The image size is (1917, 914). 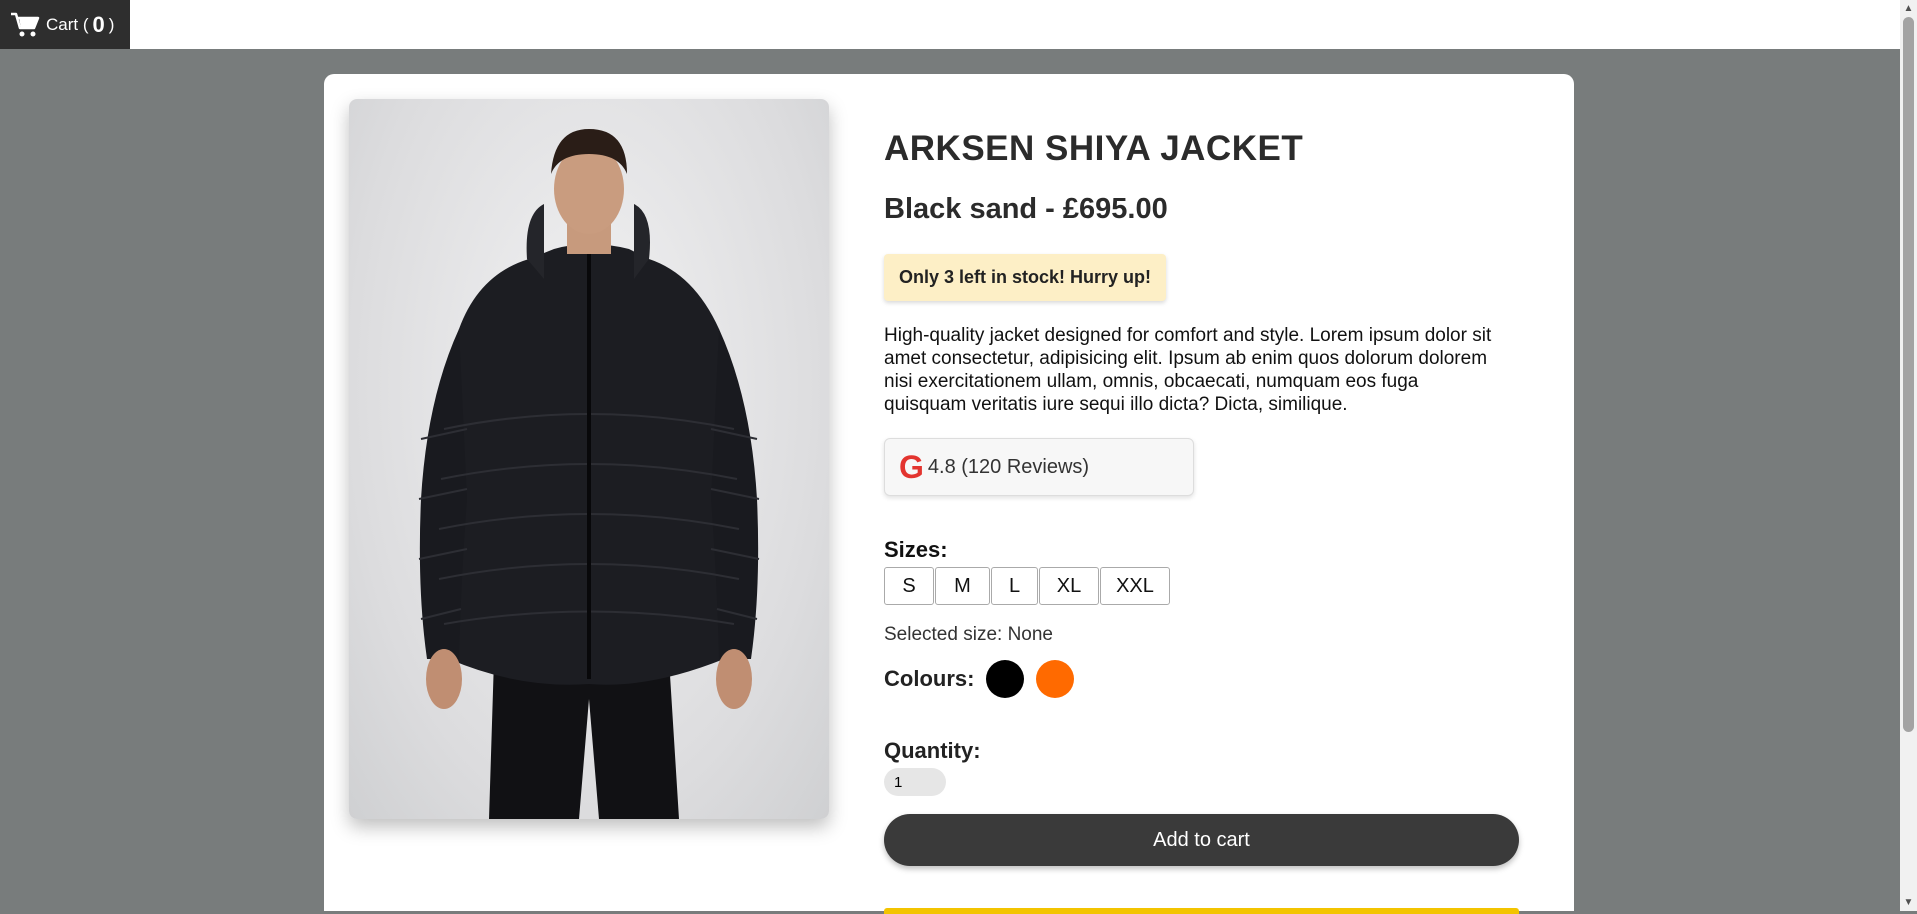 I want to click on accent-strip, so click(x=1201, y=911).